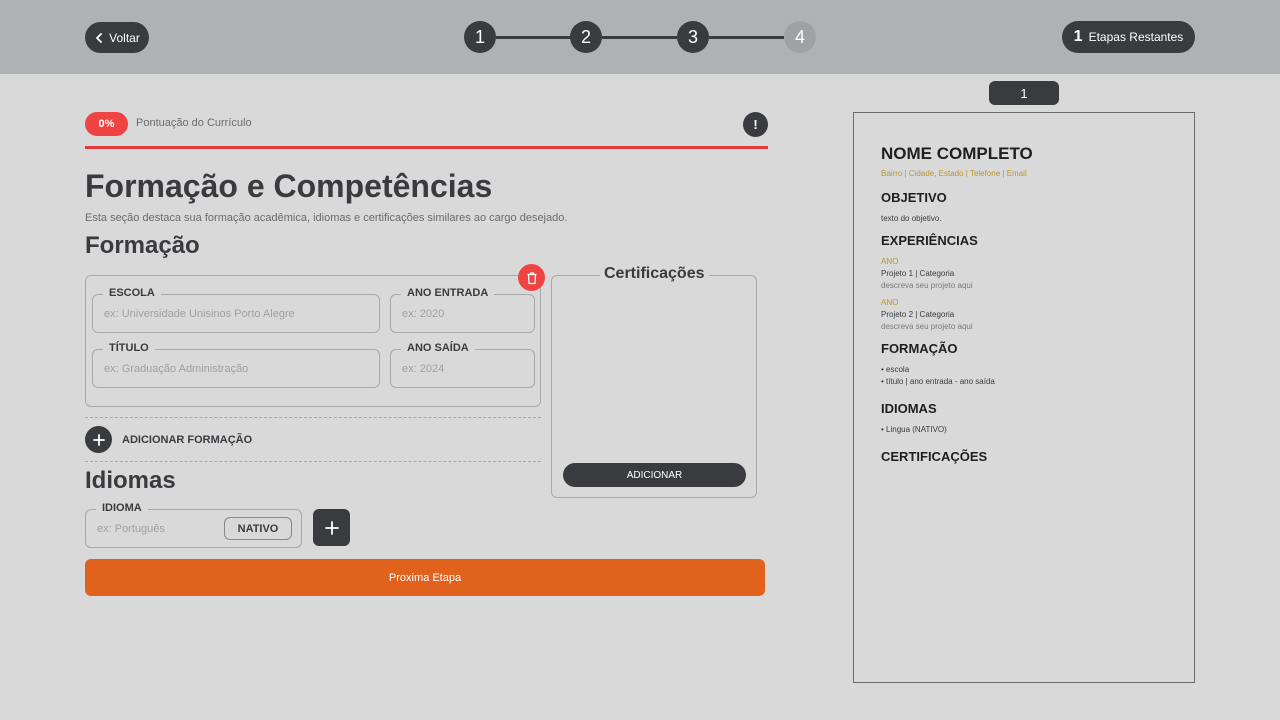 The image size is (1280, 720). Describe the element at coordinates (258, 528) in the screenshot. I see `language-level-select: NATIVO` at that location.